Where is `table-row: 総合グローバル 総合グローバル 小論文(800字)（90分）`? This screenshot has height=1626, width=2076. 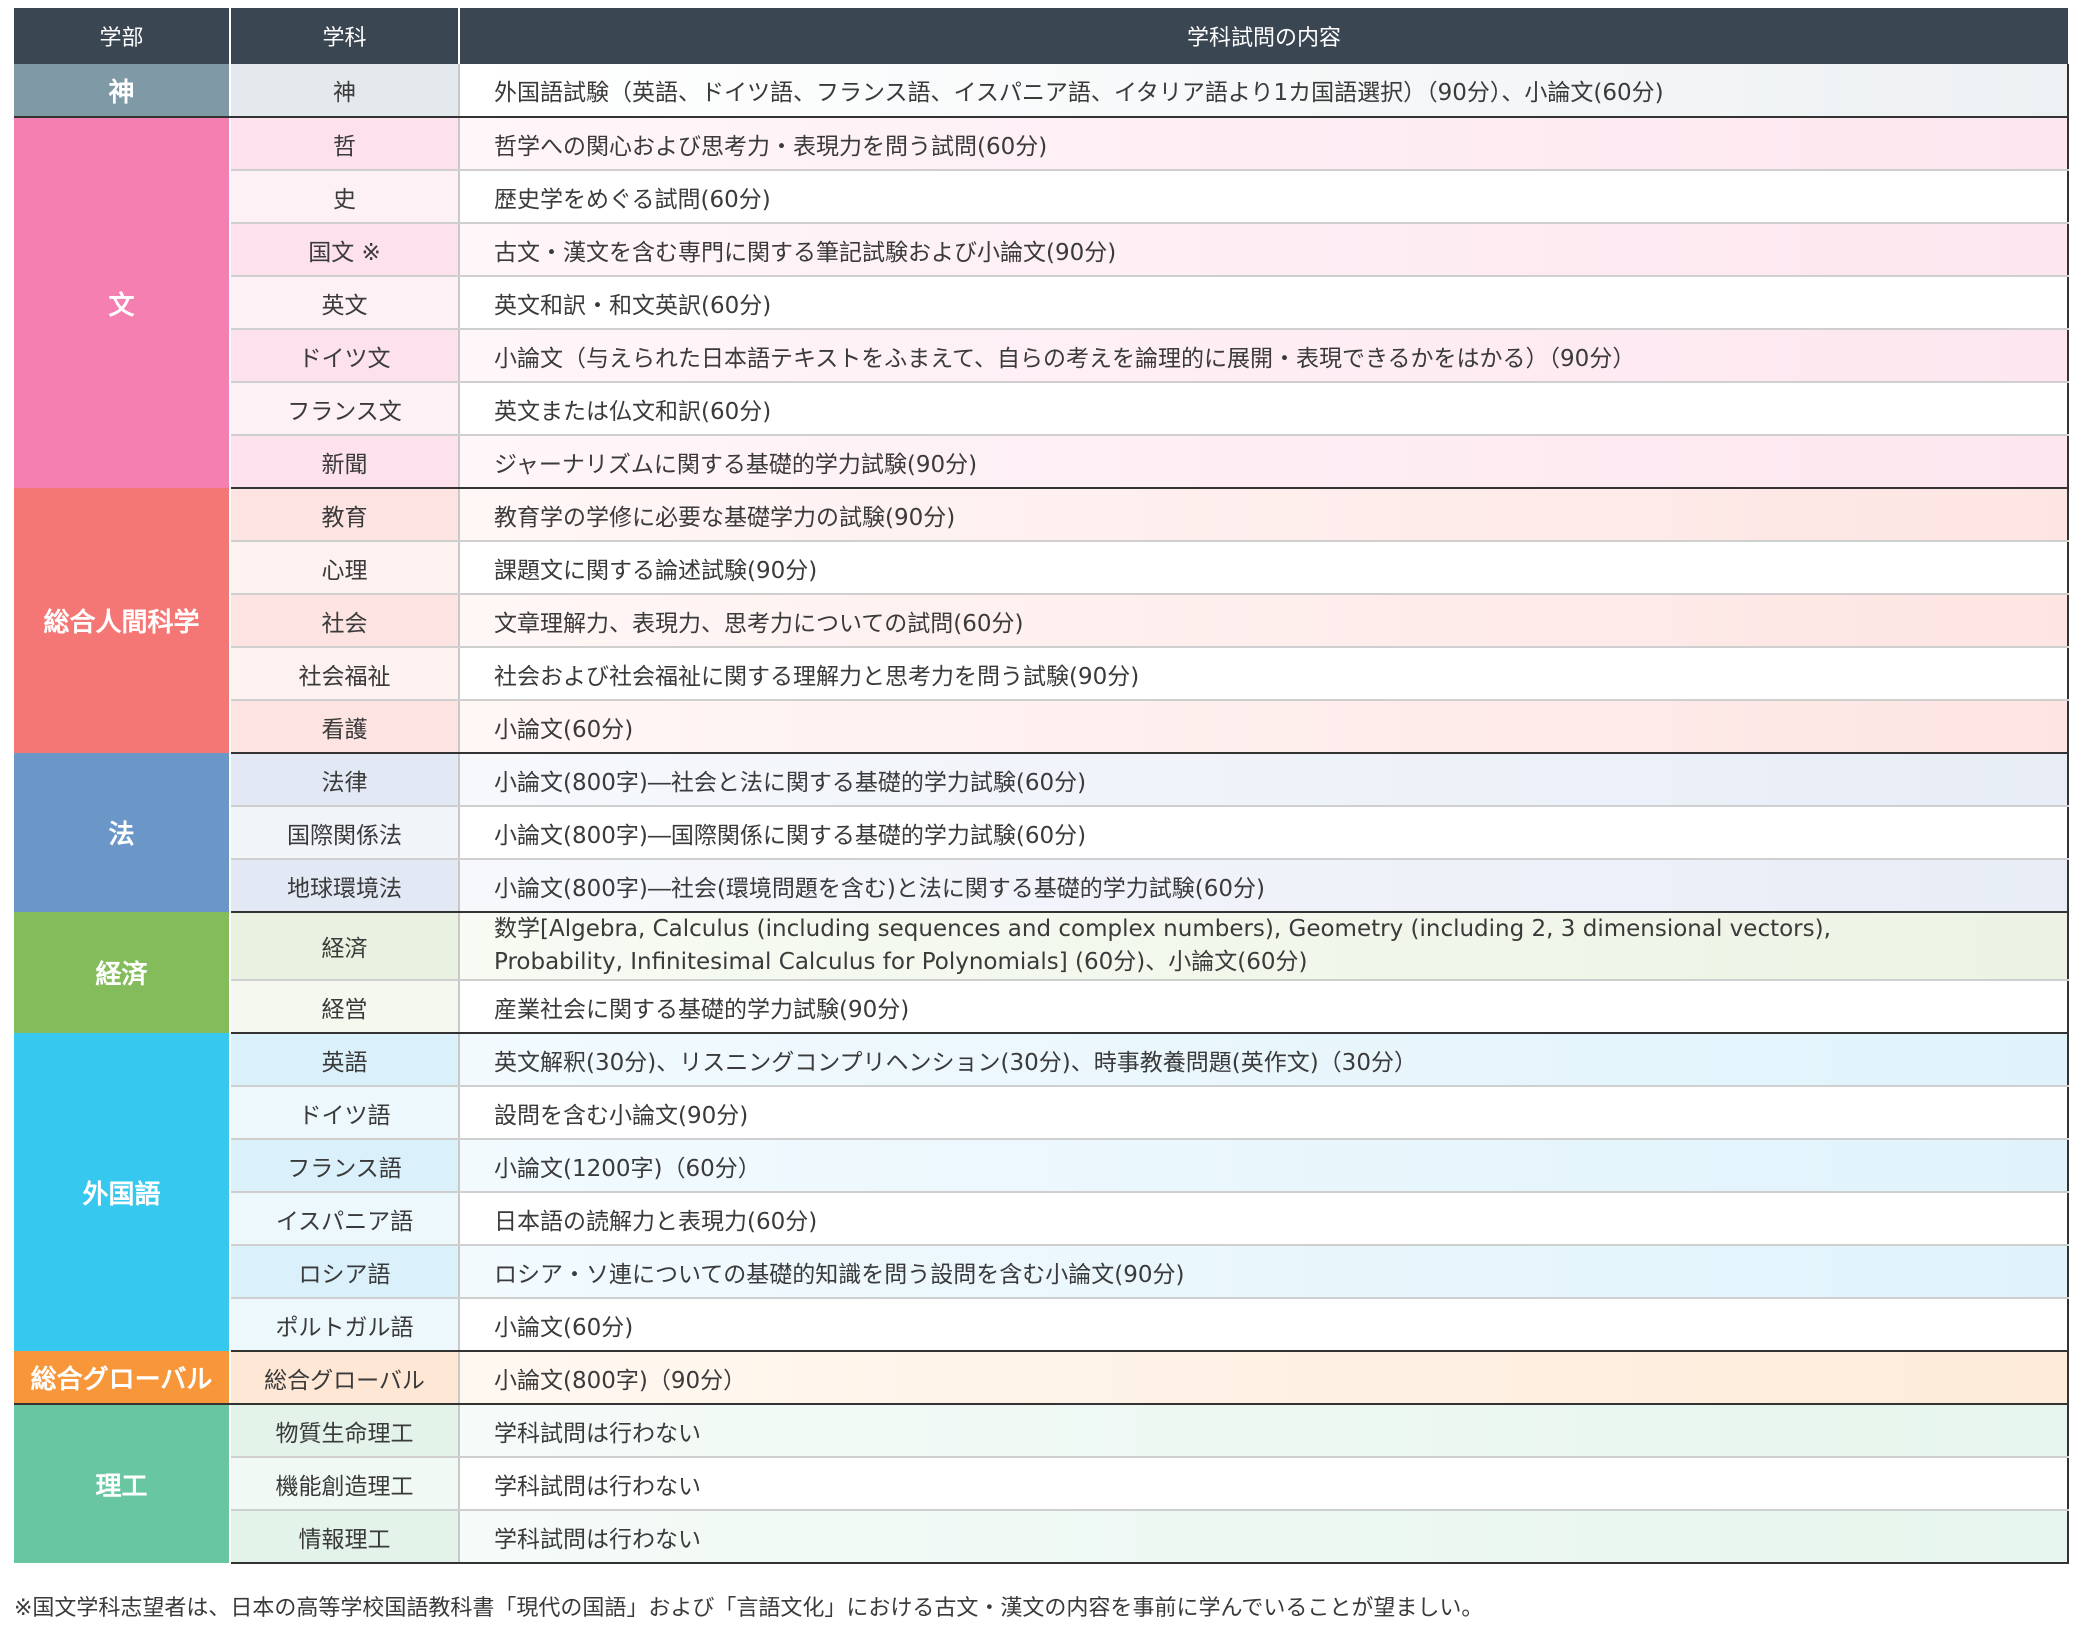
table-row: 総合グローバル 総合グローバル 小論文(800字)（90分） is located at coordinates (1041, 1378).